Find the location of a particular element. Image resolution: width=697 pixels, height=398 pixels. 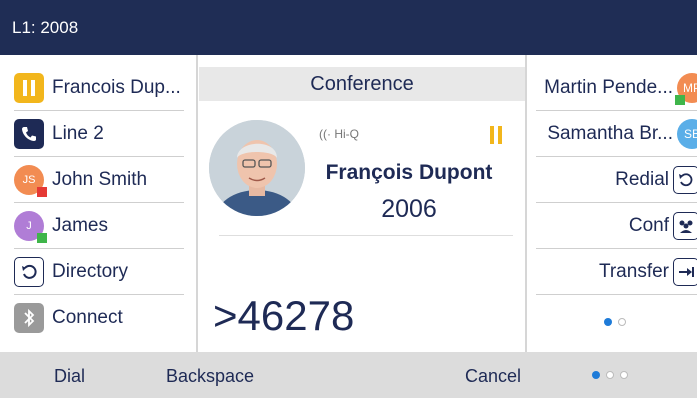

softkey-page-indicator is located at coordinates (610, 375).